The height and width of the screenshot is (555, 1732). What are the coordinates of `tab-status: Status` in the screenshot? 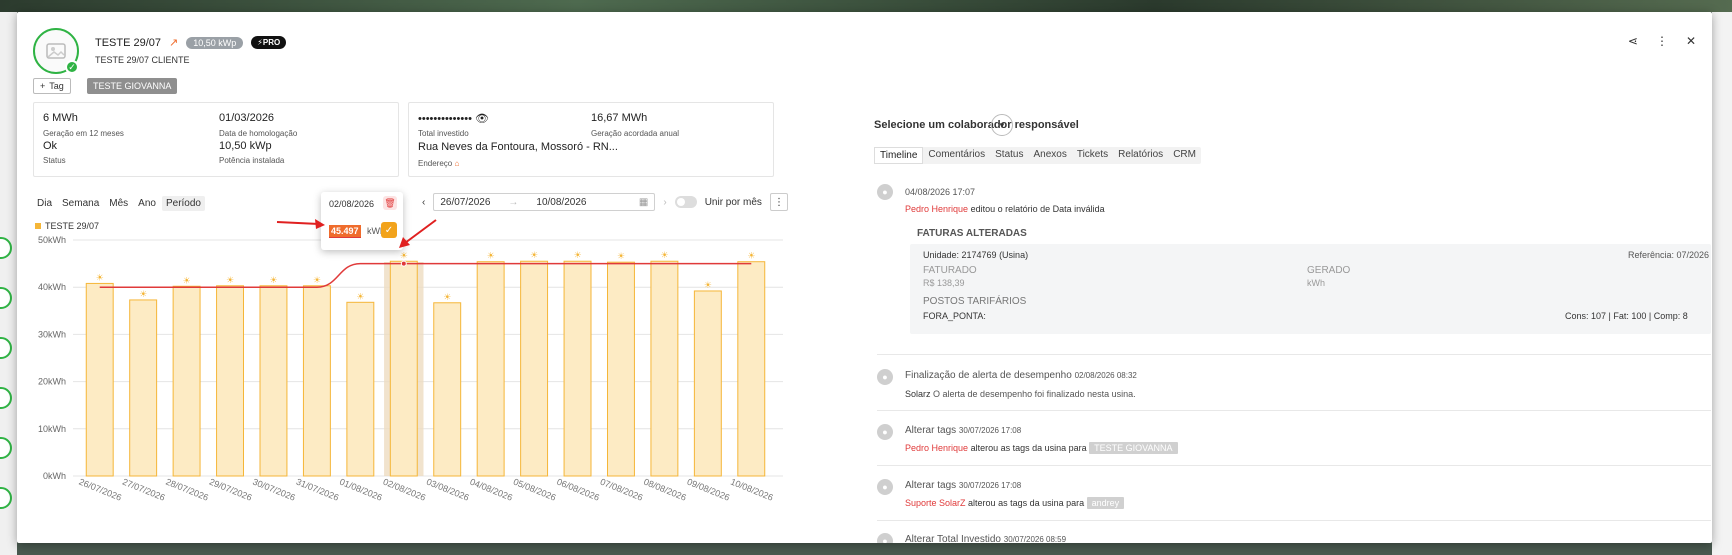 It's located at (1009, 155).